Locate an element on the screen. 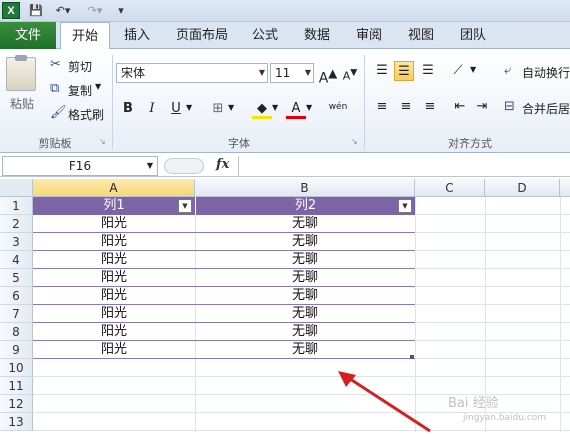  merge-button: 合并后居 is located at coordinates (546, 108).